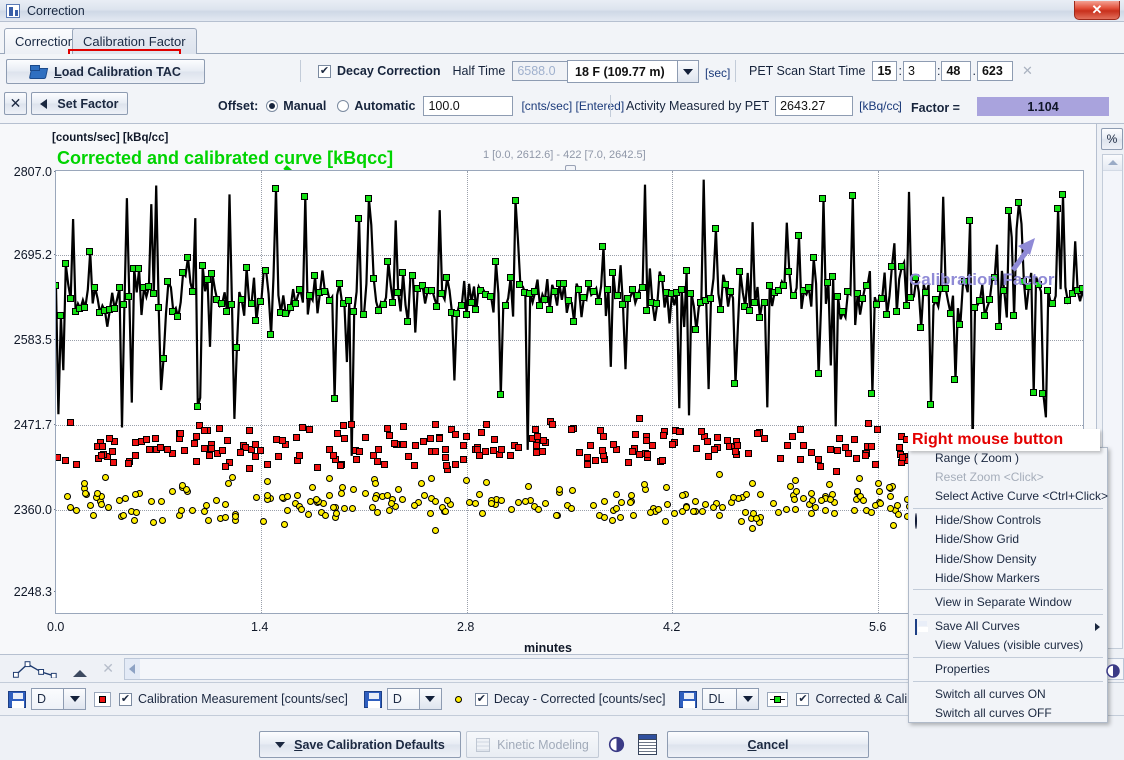  What do you see at coordinates (1113, 671) in the screenshot?
I see `properties-icon` at bounding box center [1113, 671].